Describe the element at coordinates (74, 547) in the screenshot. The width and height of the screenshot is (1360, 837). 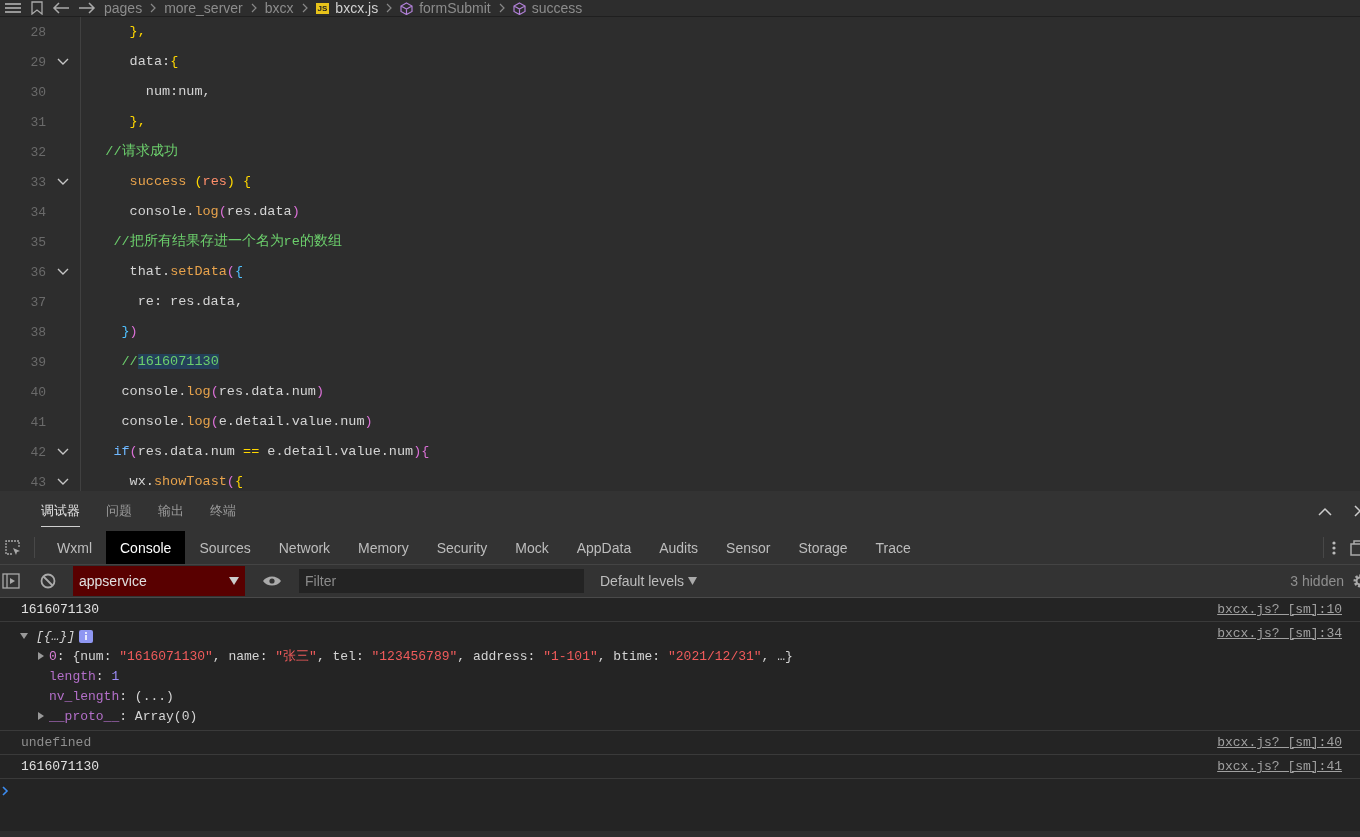
I see `devtools-tab: Wxml` at that location.